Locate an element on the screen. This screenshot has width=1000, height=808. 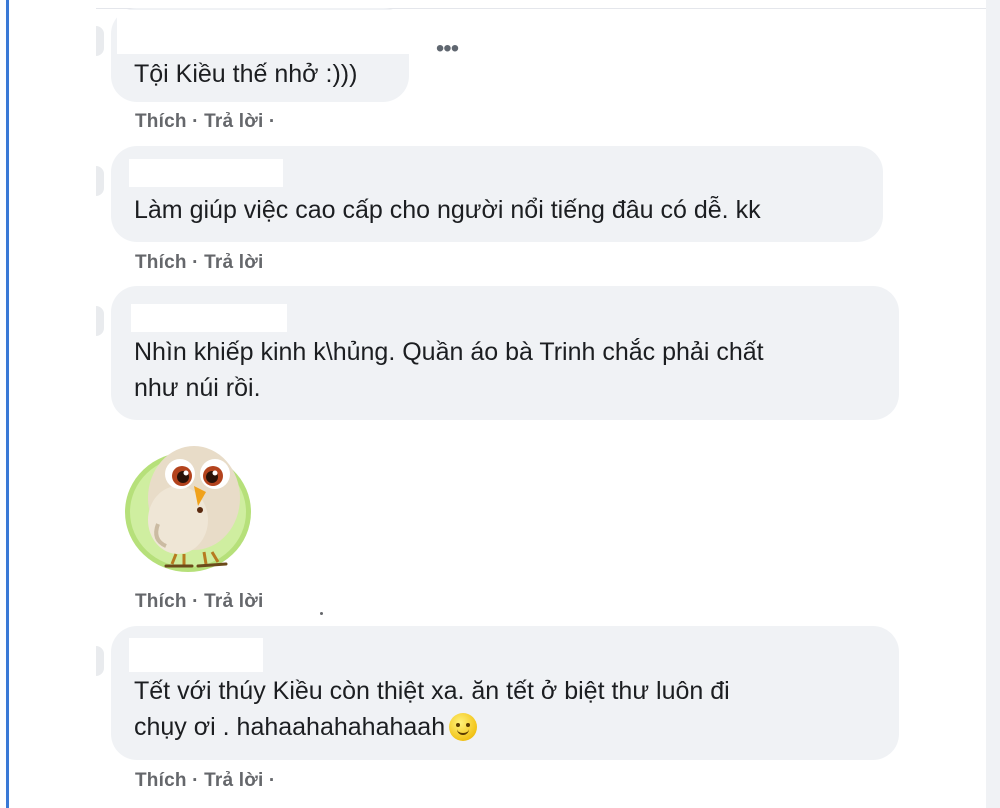
thread-rule is located at coordinates (7, 404).